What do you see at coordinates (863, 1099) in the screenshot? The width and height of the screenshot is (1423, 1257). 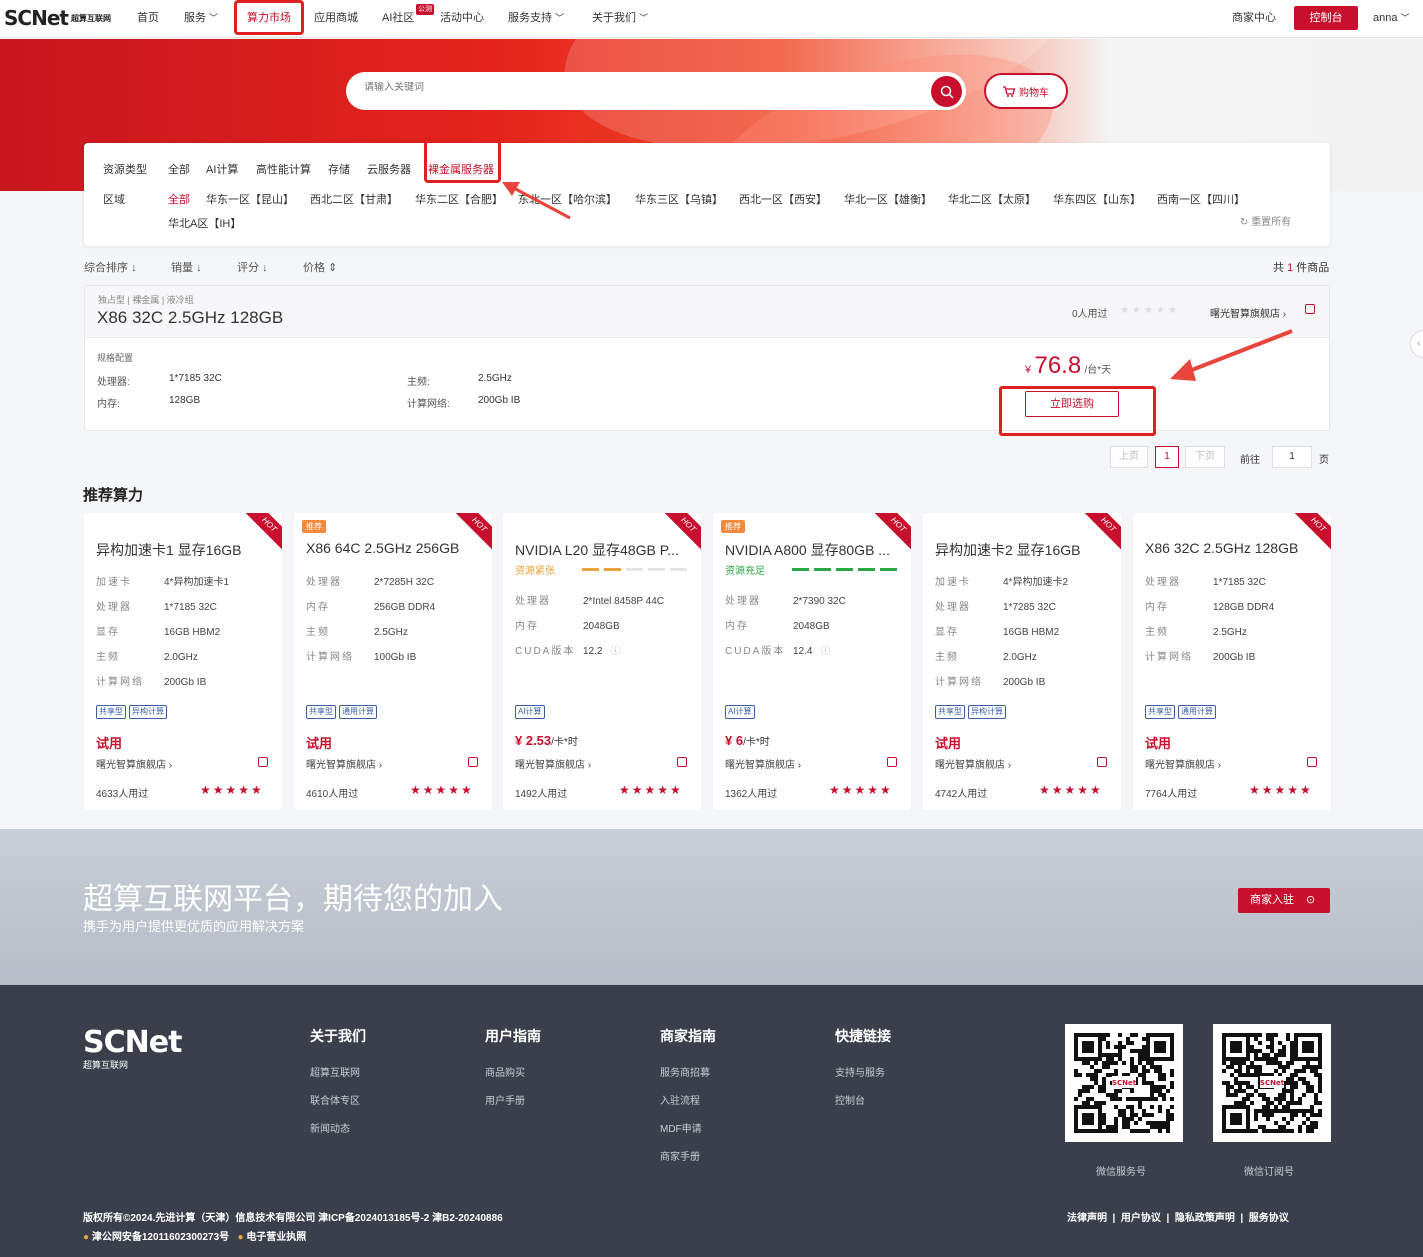 I see `footer-link: 控制台` at bounding box center [863, 1099].